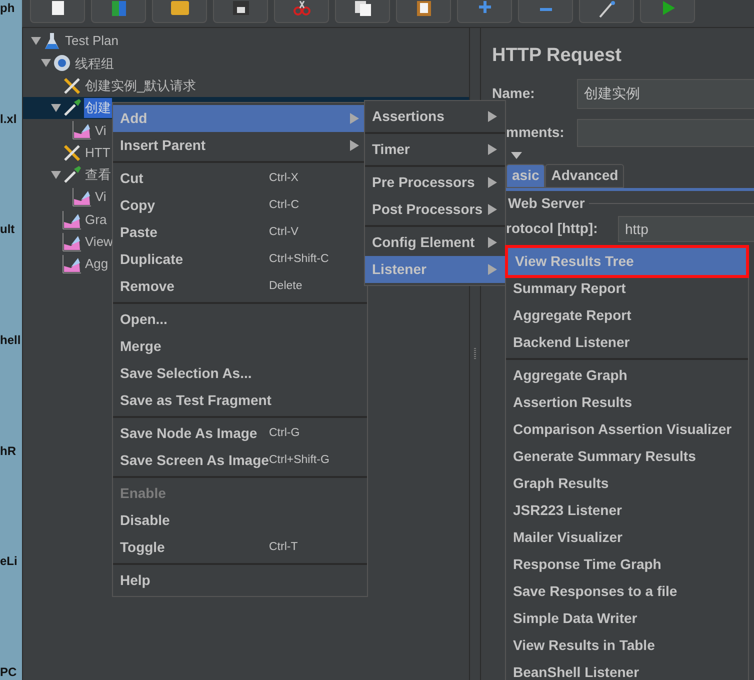  I want to click on name-field: 创建实例, so click(665, 93).